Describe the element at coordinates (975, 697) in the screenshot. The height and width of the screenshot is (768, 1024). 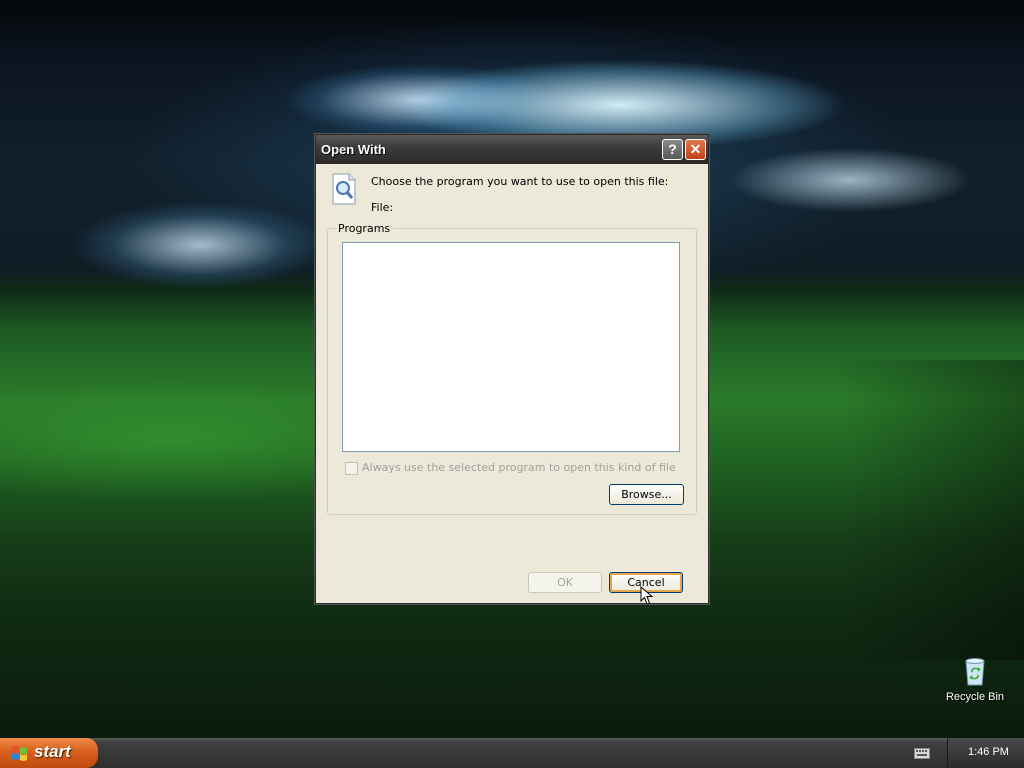
I see `recycle-bin-label: Recycle Bin` at that location.